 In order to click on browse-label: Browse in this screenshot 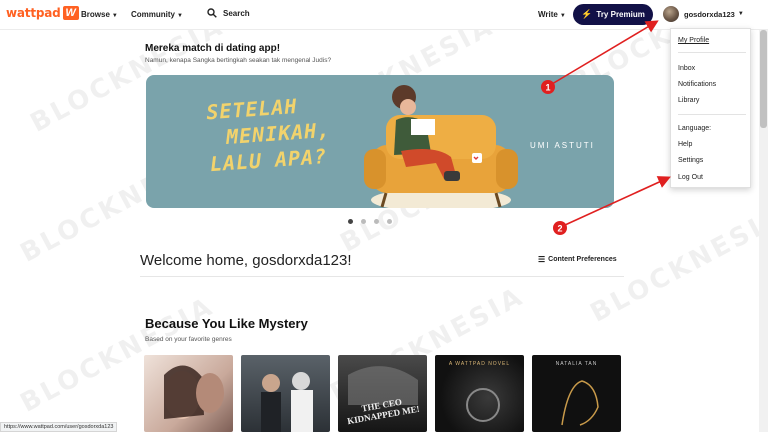, I will do `click(95, 14)`.